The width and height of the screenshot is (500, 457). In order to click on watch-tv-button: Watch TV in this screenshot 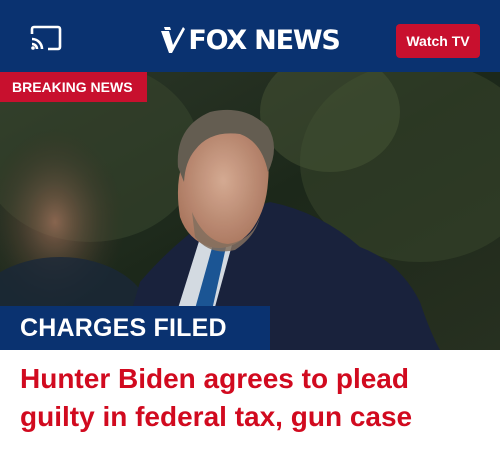, I will do `click(438, 41)`.